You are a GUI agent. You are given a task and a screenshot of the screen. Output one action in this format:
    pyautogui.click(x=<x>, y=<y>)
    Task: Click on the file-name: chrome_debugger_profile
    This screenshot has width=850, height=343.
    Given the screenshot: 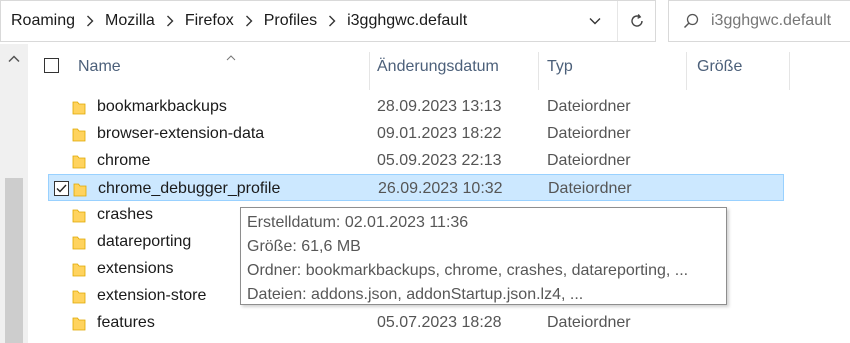 What is the action you would take?
    pyautogui.click(x=189, y=188)
    